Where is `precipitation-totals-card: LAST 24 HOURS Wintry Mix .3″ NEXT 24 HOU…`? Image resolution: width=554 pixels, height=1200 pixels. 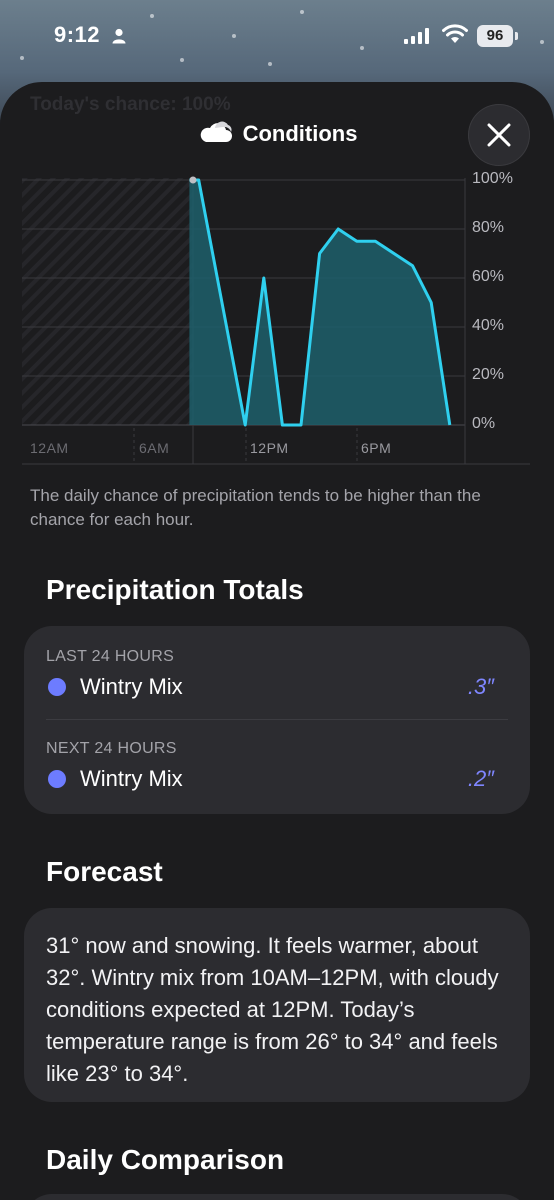 precipitation-totals-card: LAST 24 HOURS Wintry Mix .3″ NEXT 24 HOU… is located at coordinates (277, 720).